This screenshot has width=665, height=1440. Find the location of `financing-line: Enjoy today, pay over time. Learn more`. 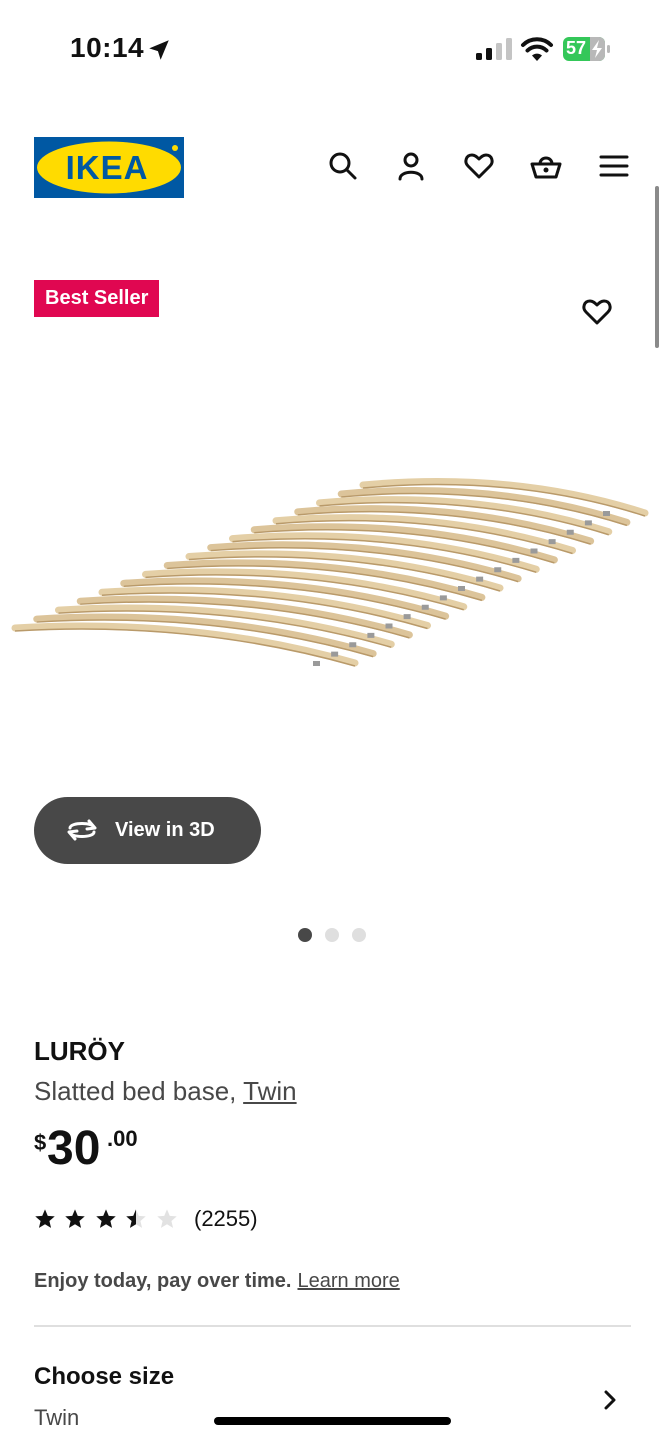

financing-line: Enjoy today, pay over time. Learn more is located at coordinates (217, 1281).